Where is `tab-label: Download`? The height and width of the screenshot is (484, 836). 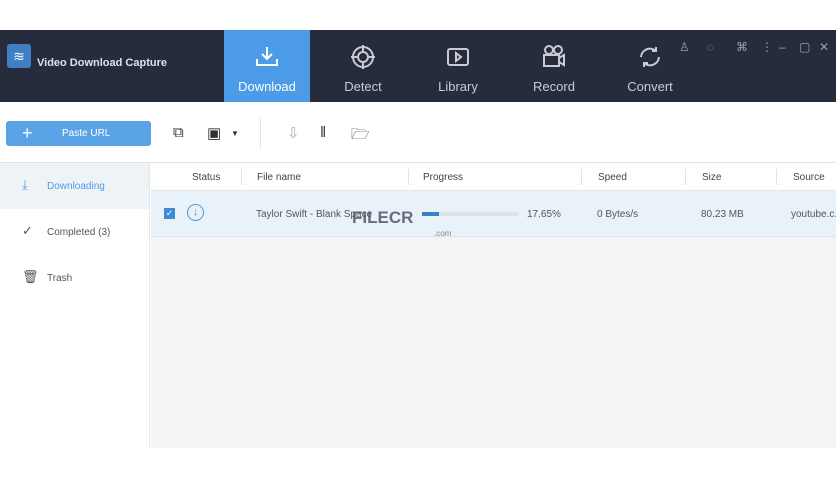
tab-label: Download is located at coordinates (267, 86).